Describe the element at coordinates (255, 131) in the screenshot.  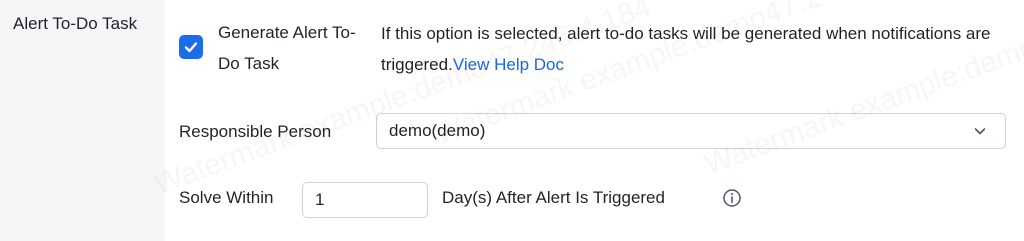
I see `responsible-person-label: Responsible Person` at that location.